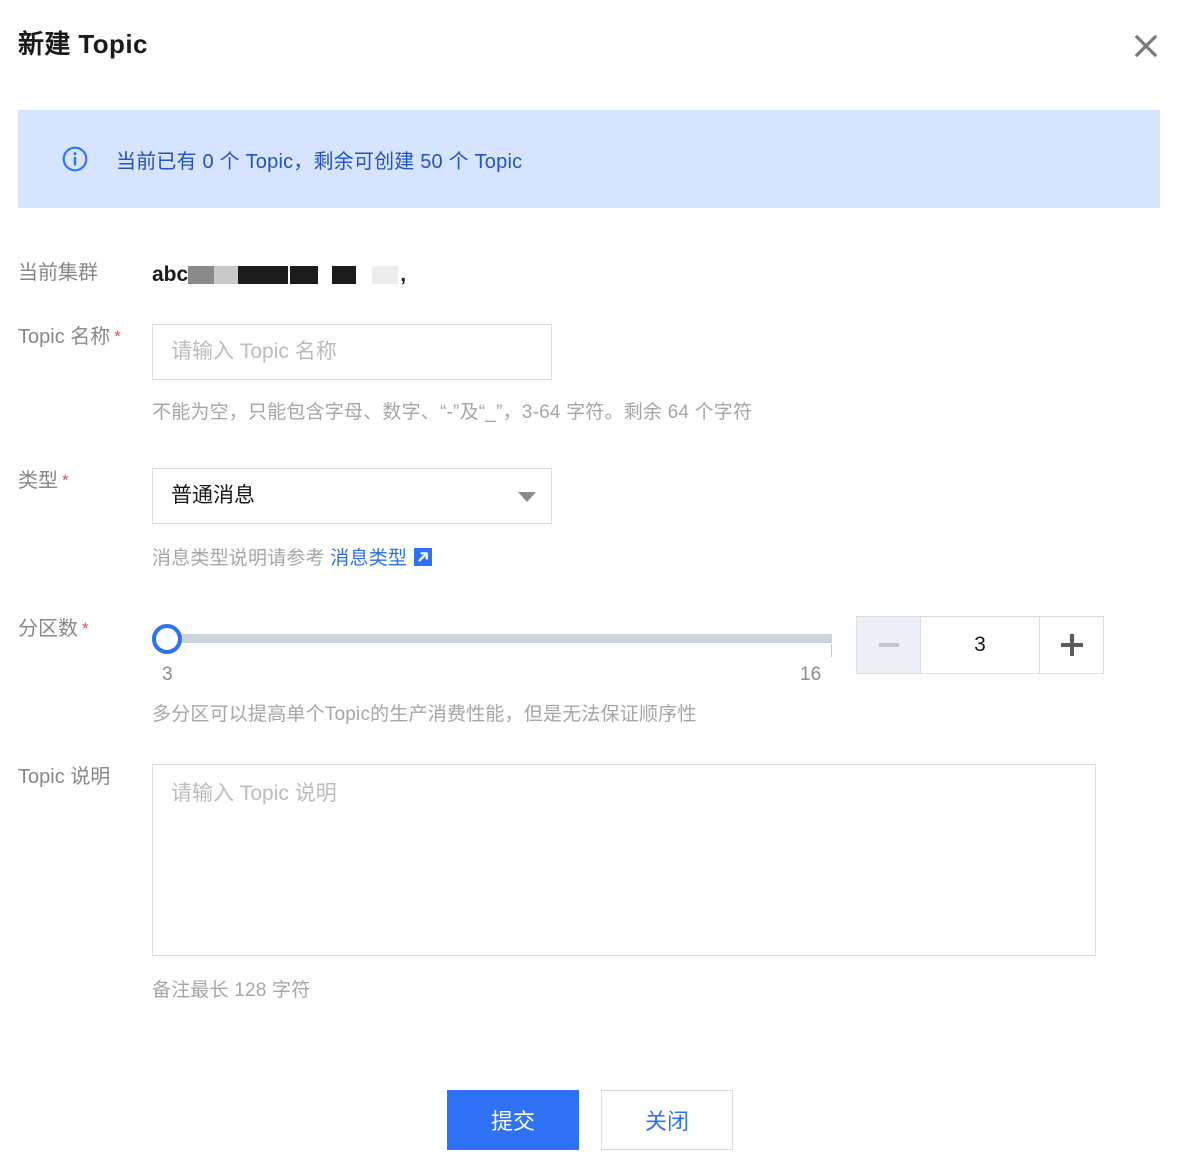 This screenshot has width=1180, height=1166. I want to click on form-row-type: 类型 * 普通消息 消息类型说明请参考 消息类型, so click(590, 499).